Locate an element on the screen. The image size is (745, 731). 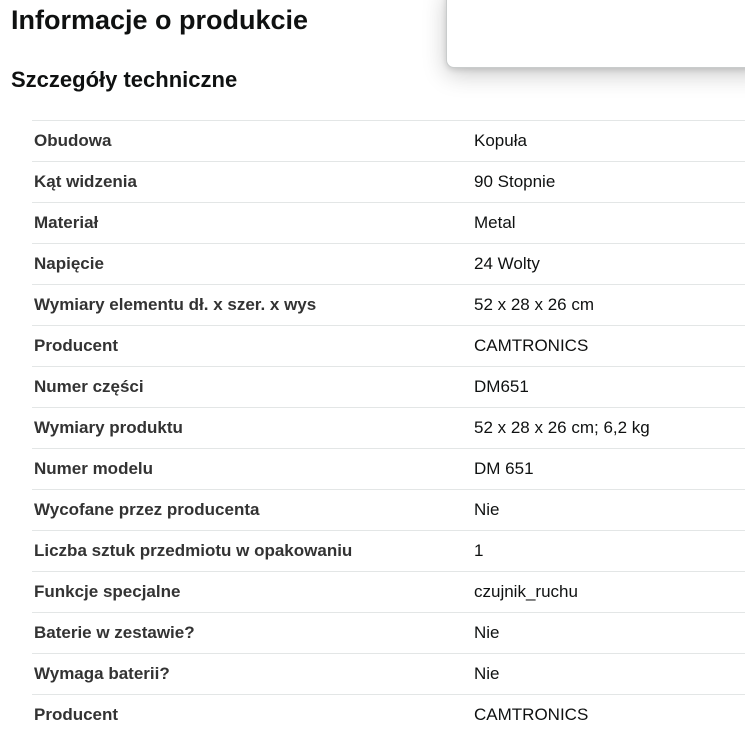
spec-label: Wymiary produktu is located at coordinates (252, 428).